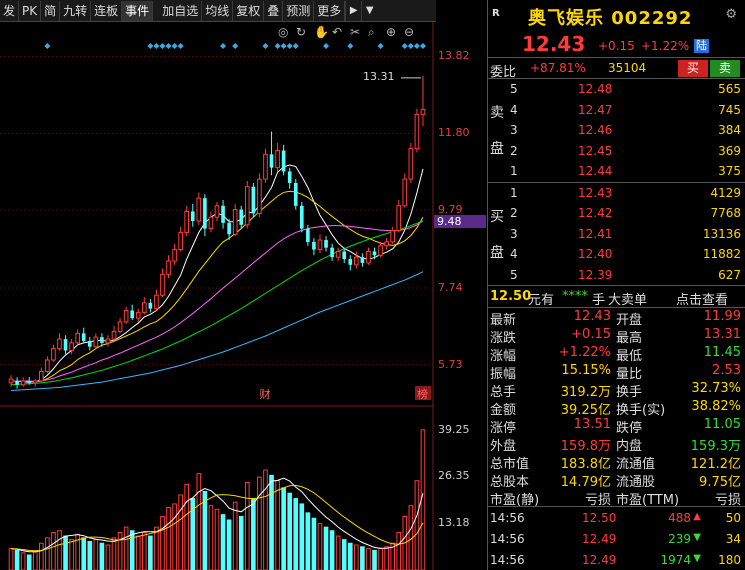  I want to click on book-row: 3 12.46 384, so click(616, 130).